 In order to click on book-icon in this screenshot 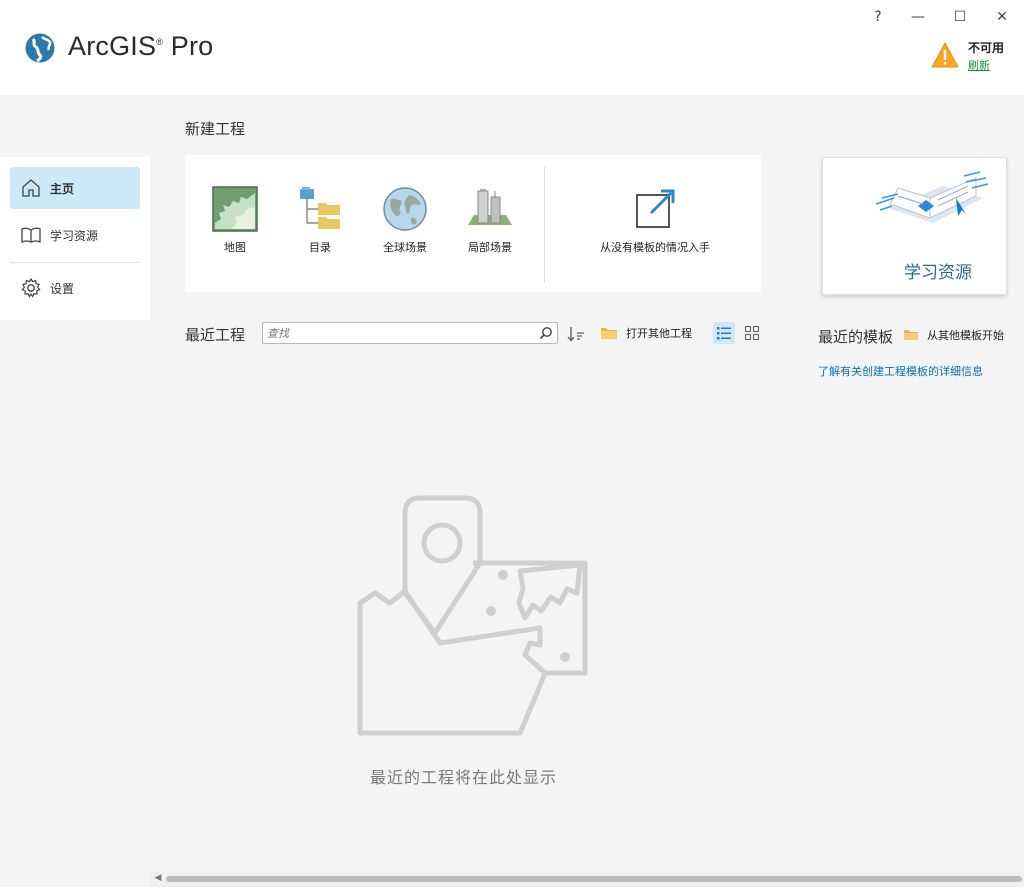, I will do `click(31, 235)`.